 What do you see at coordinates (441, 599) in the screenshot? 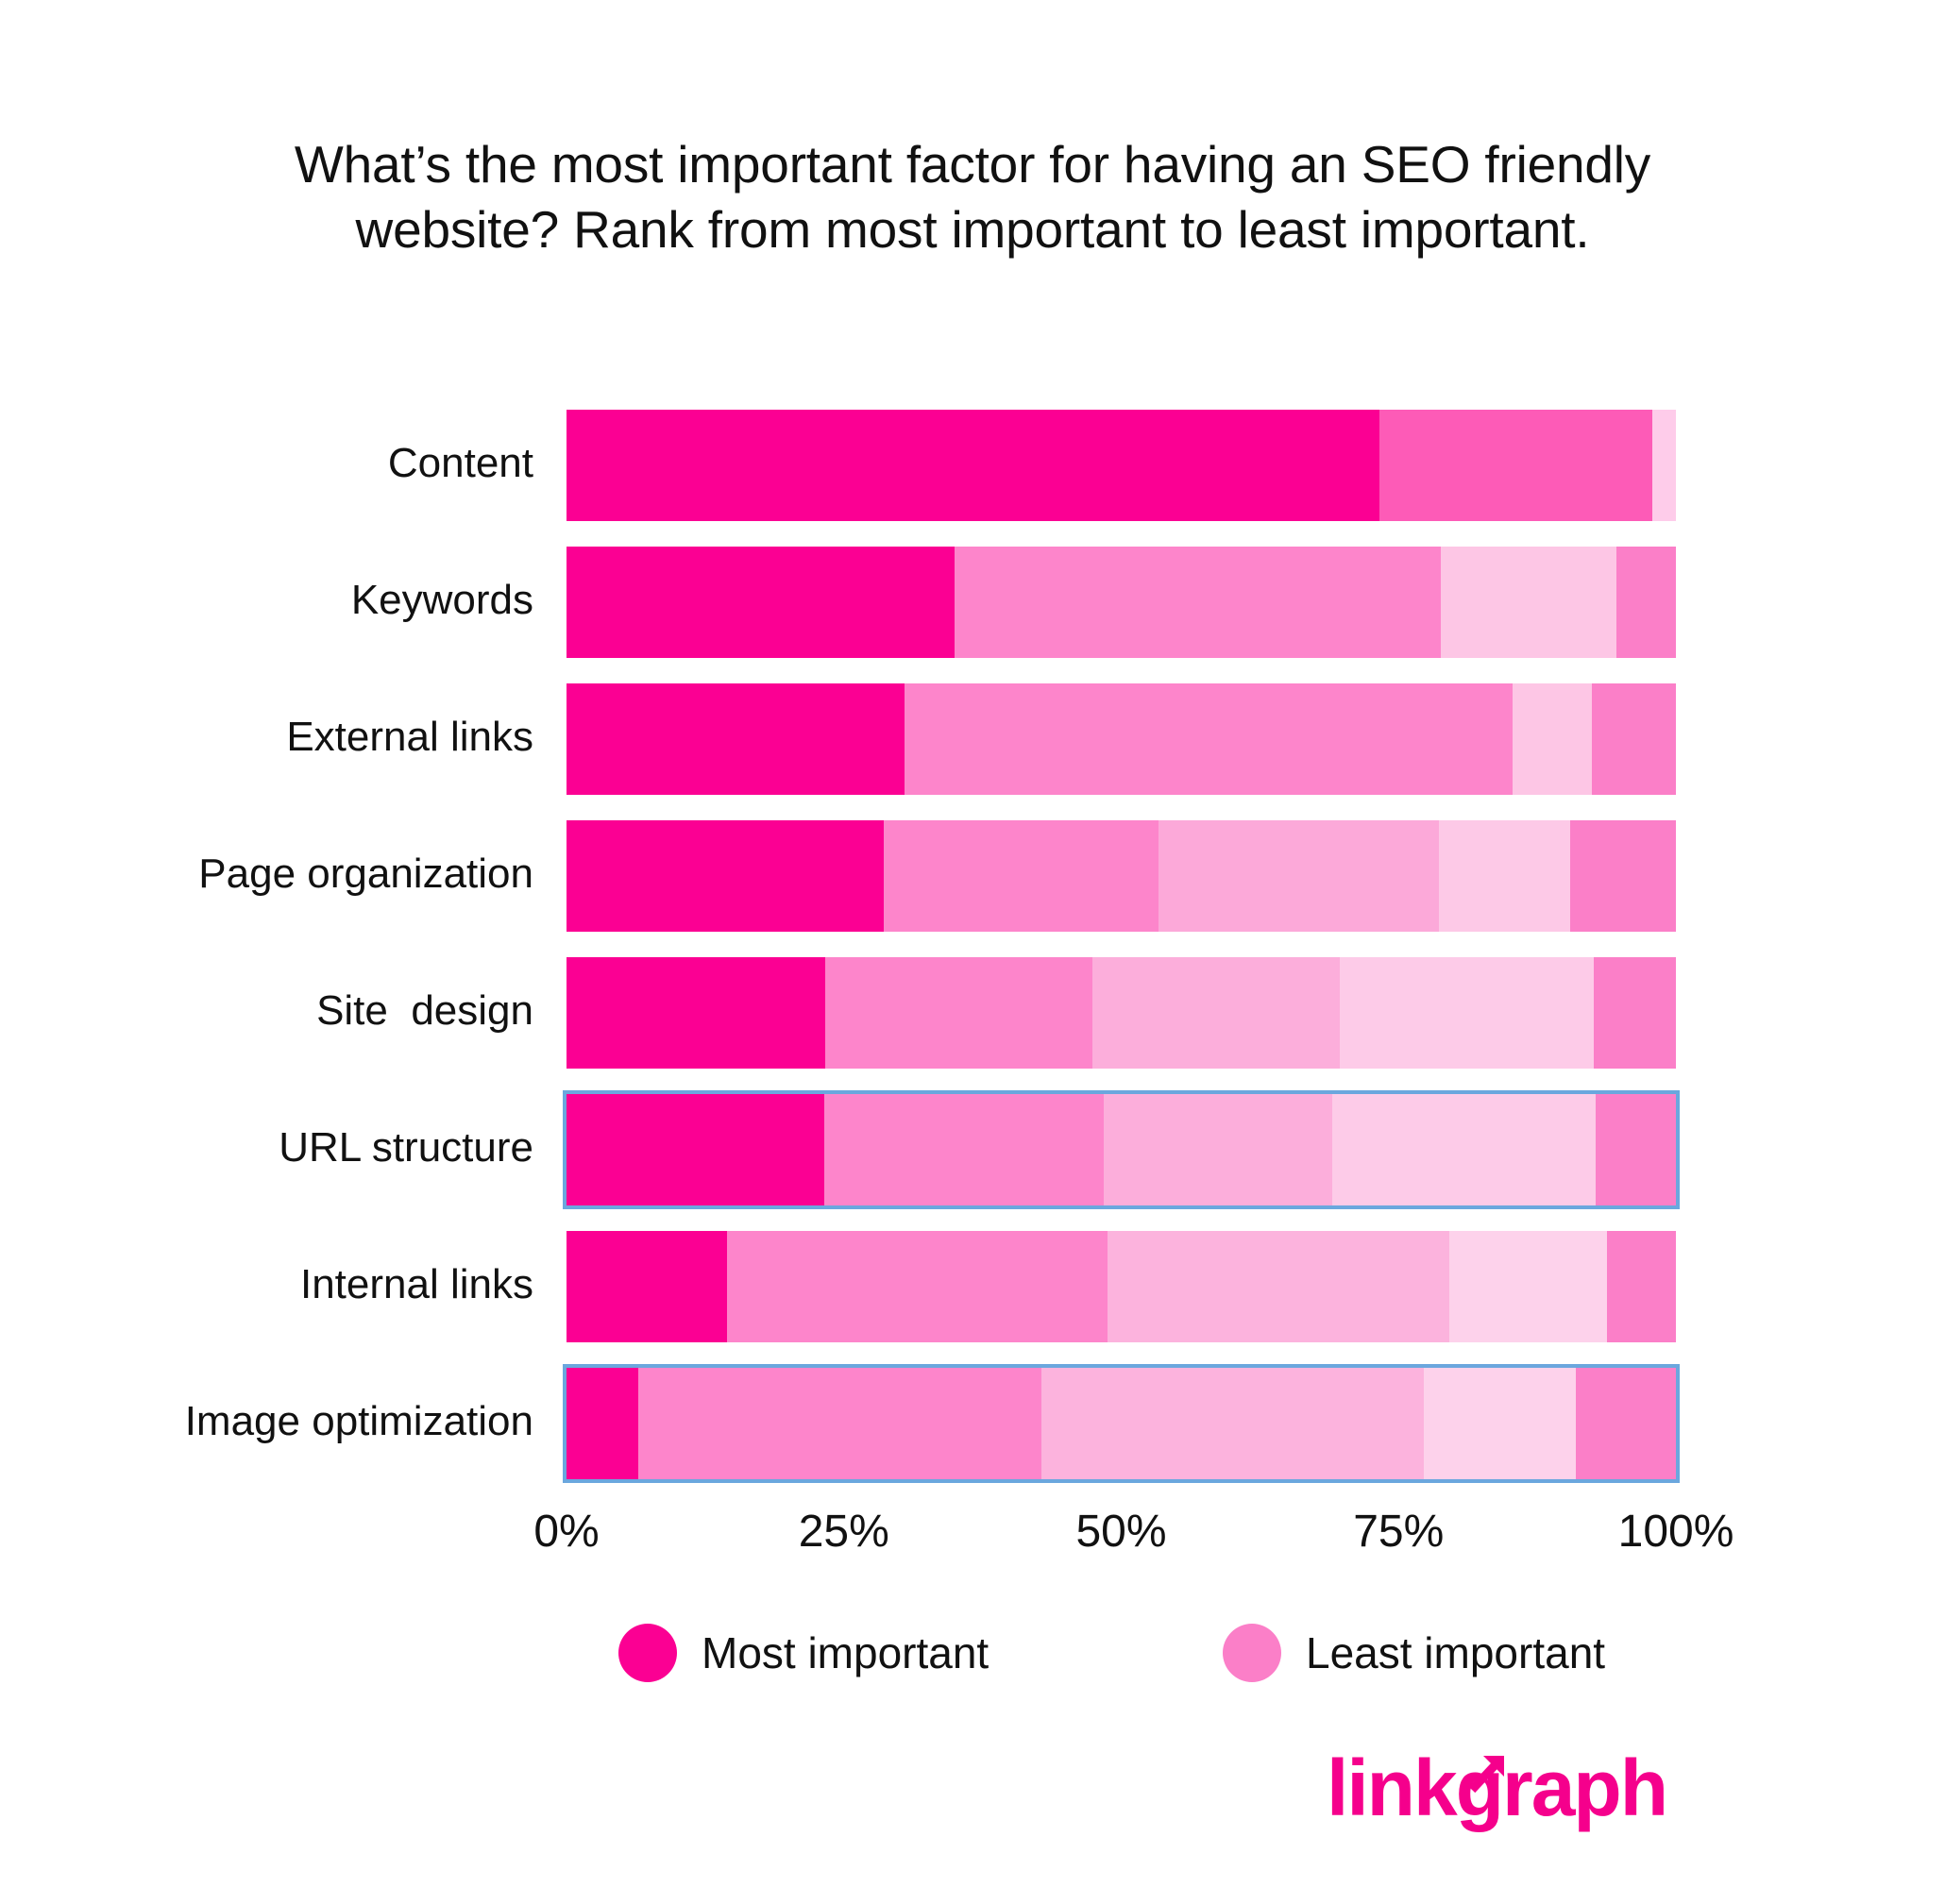
I see `category-label-keywords: Keywords` at bounding box center [441, 599].